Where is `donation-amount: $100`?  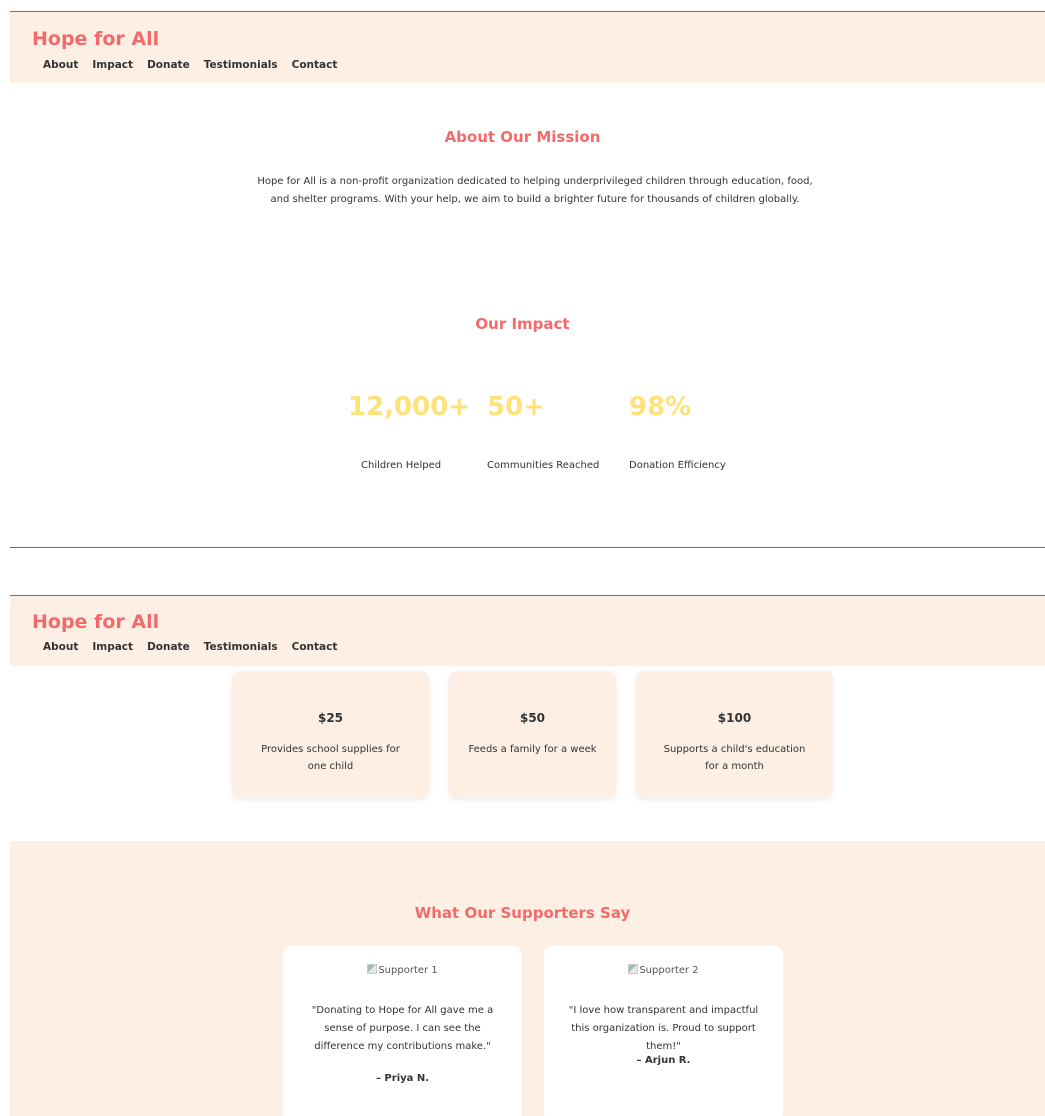
donation-amount: $100 is located at coordinates (734, 718).